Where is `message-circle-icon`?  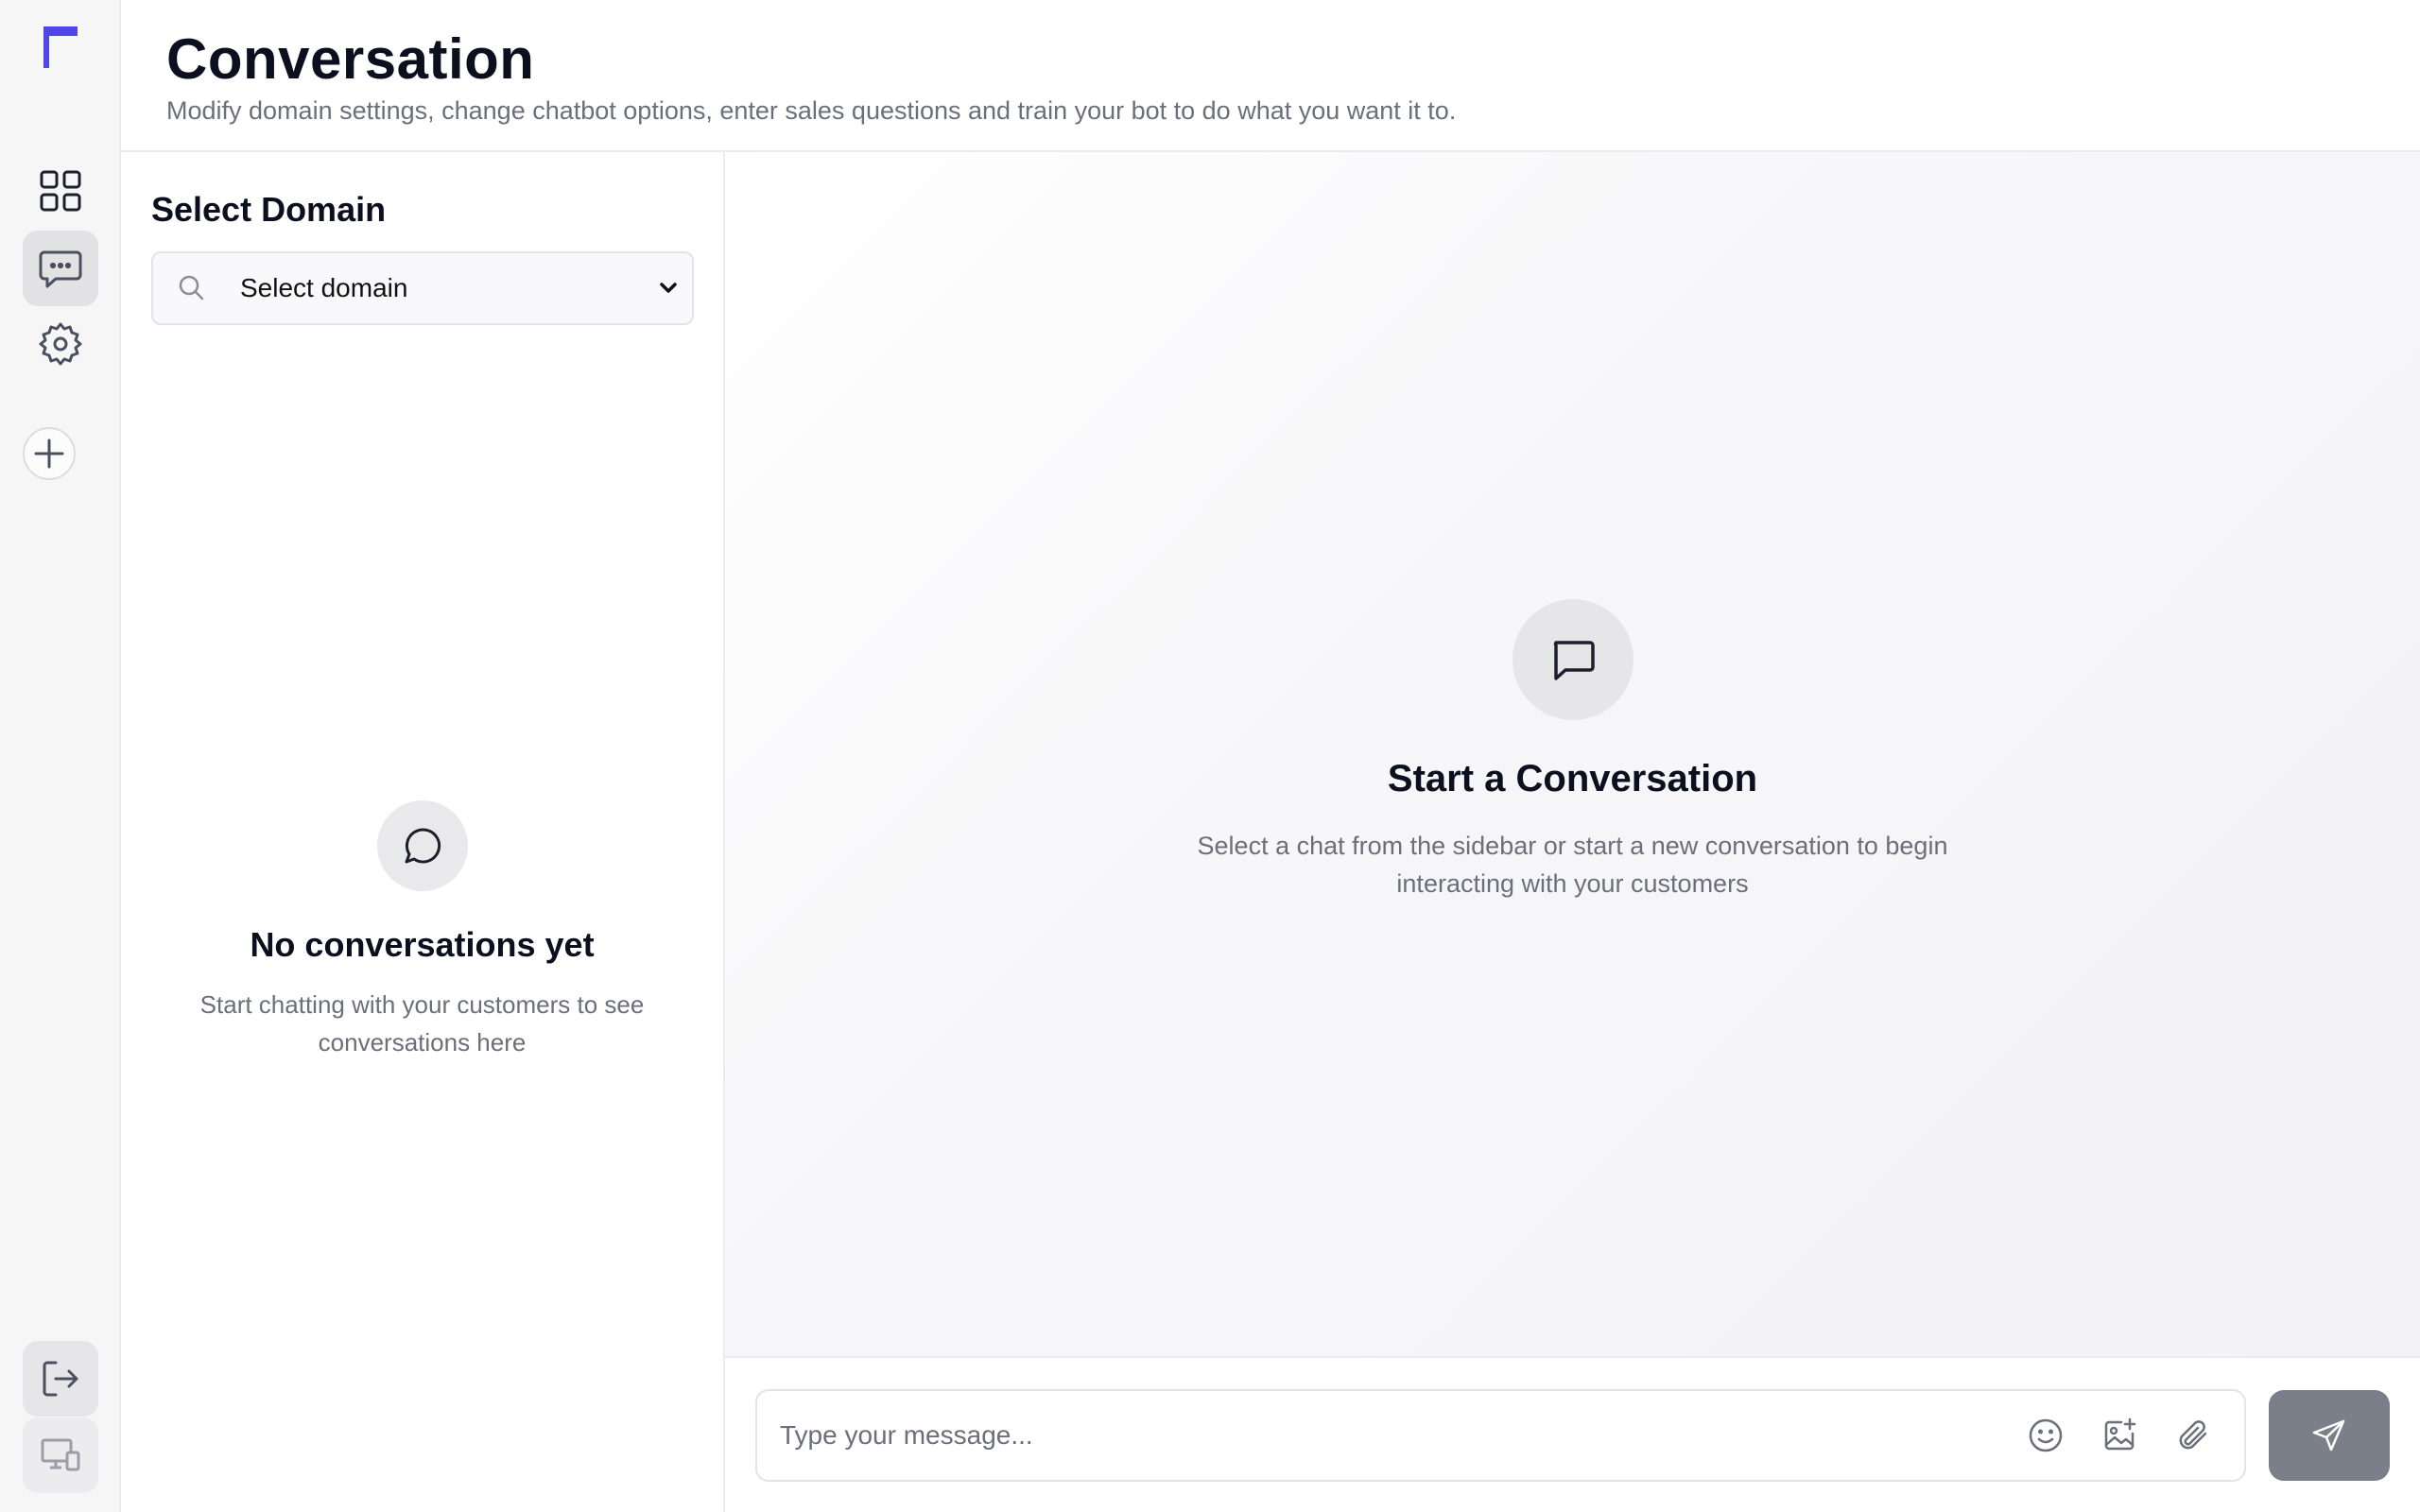
message-circle-icon is located at coordinates (423, 846).